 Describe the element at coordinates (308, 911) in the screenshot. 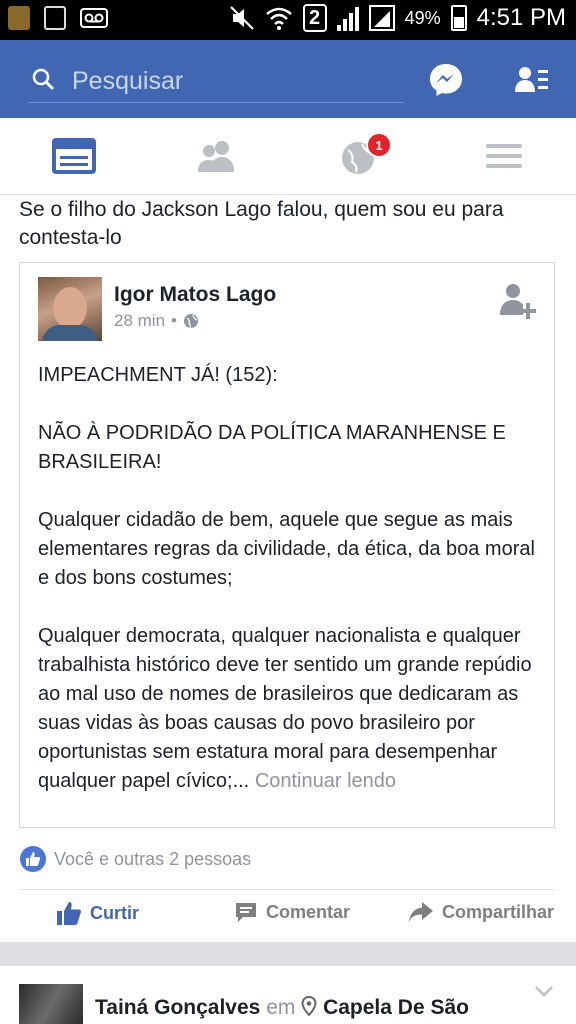

I see `comment-label: Comentar` at that location.